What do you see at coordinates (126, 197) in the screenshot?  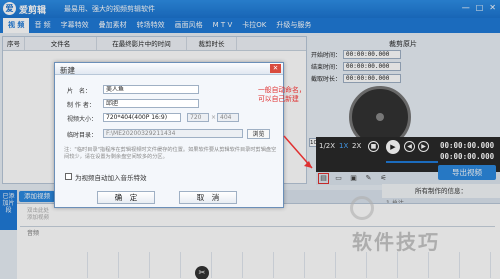 I see `ok-button: 确 定` at bounding box center [126, 197].